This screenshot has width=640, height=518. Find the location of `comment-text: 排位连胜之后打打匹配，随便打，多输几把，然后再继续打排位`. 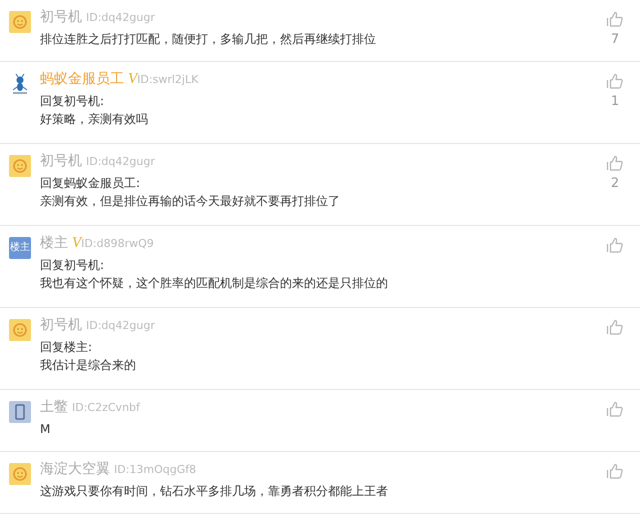

comment-text: 排位连胜之后打打匹配，随便打，多输几把，然后再继续打排位 is located at coordinates (208, 39).